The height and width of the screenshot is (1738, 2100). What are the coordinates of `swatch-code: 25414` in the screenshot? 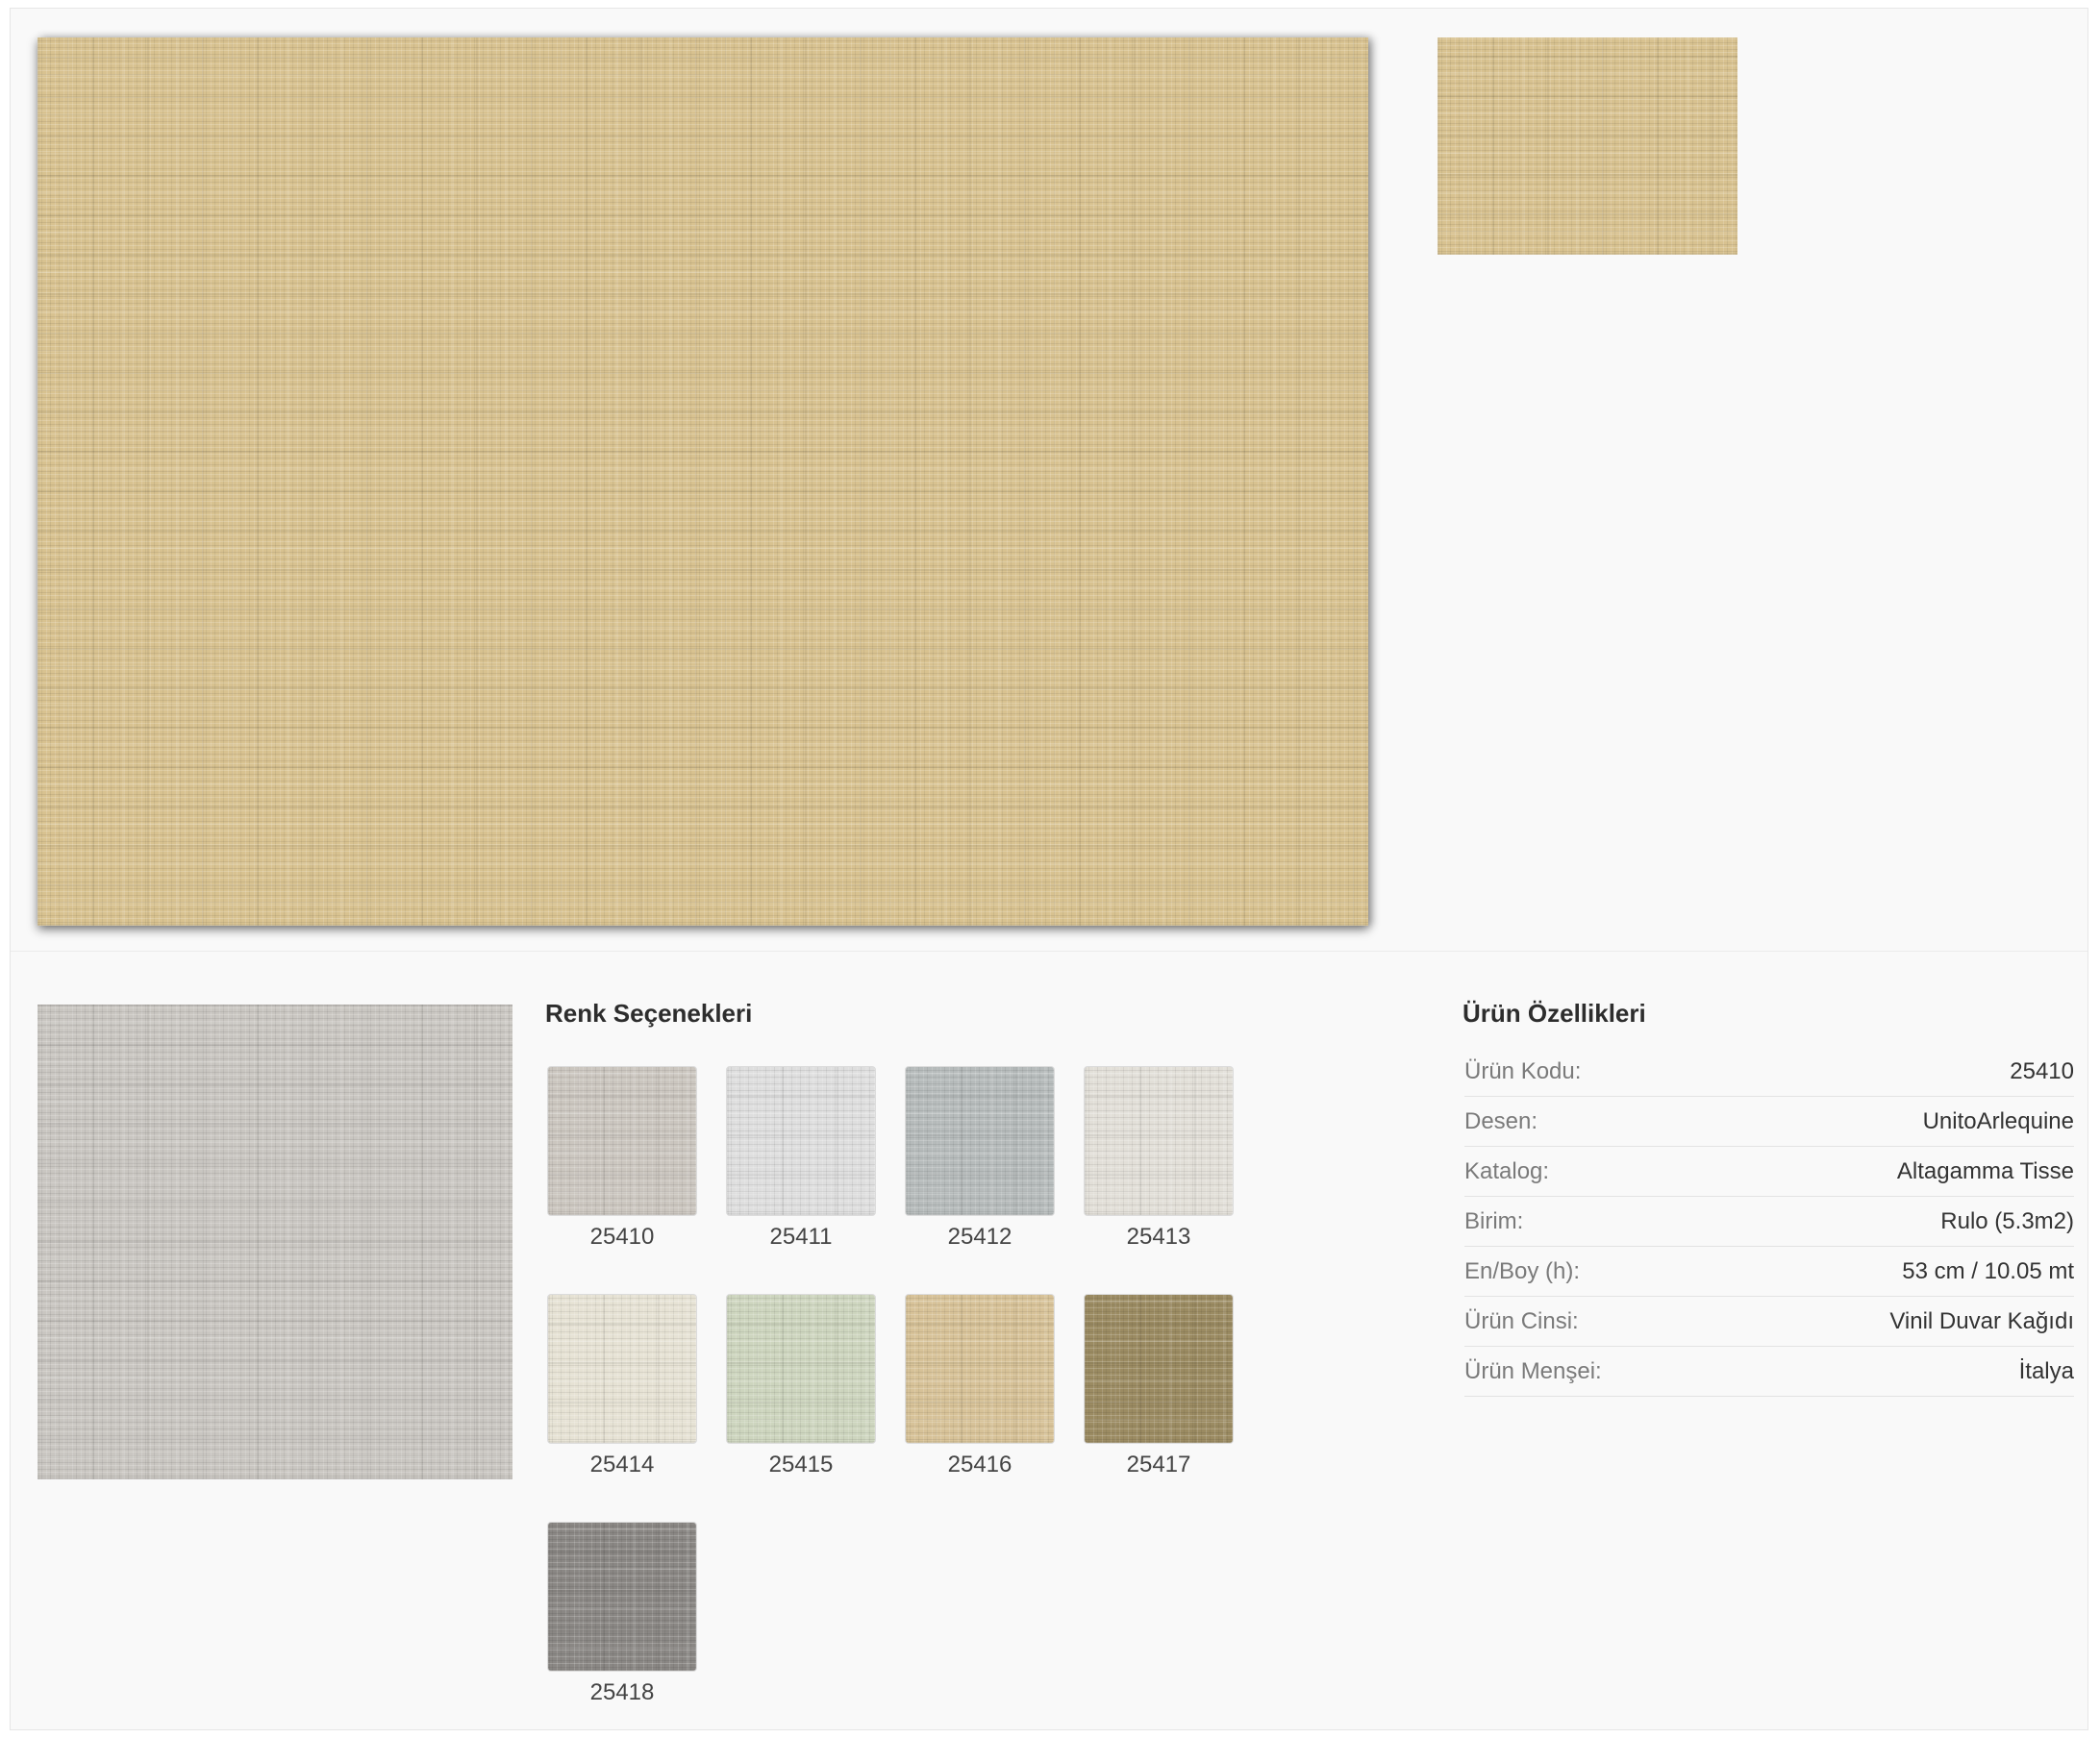 It's located at (622, 1464).